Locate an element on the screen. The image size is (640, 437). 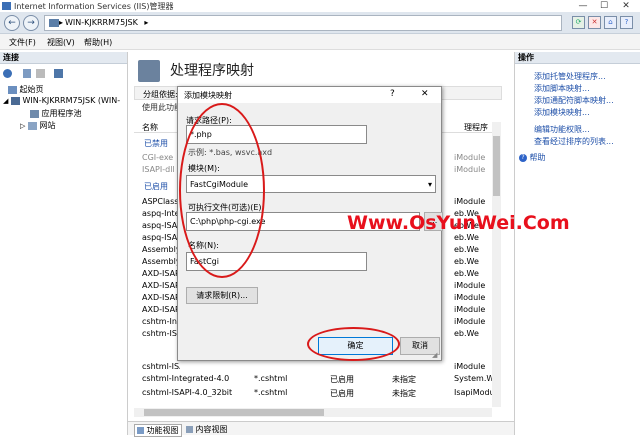
app-pools-icon is located at coordinates (34, 113).